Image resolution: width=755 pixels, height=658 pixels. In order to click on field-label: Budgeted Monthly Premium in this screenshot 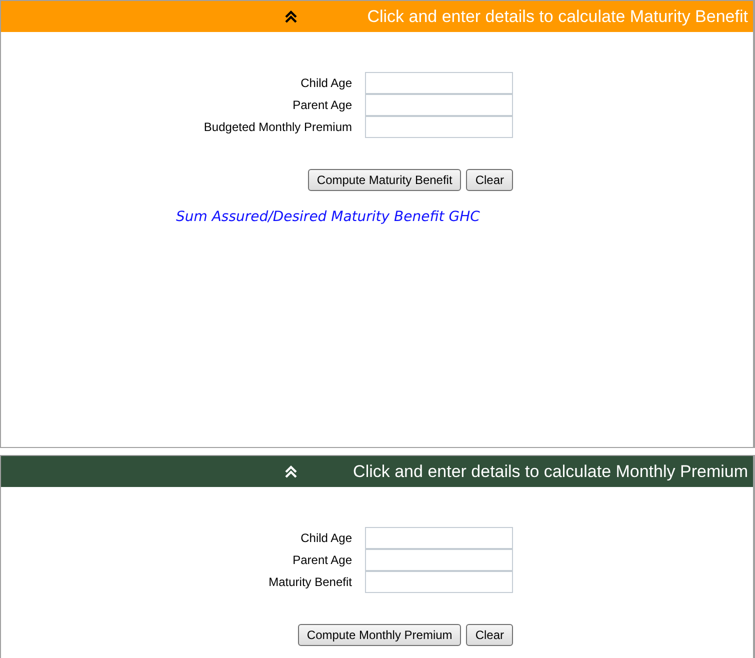, I will do `click(277, 127)`.